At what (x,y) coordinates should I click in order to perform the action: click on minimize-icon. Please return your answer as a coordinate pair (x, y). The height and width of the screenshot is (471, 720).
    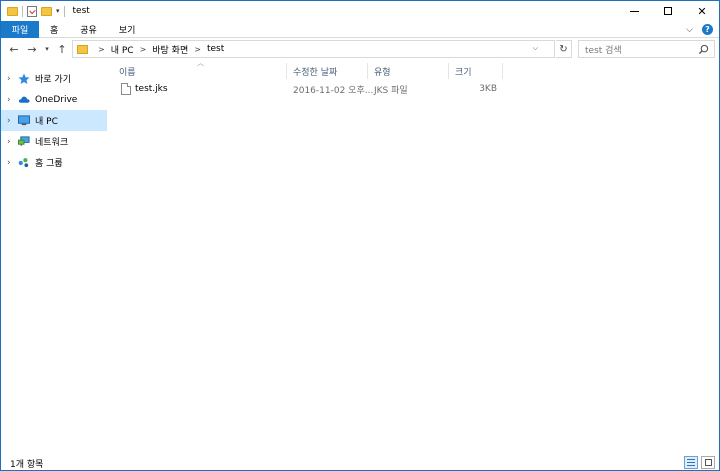
    Looking at the image, I should click on (634, 11).